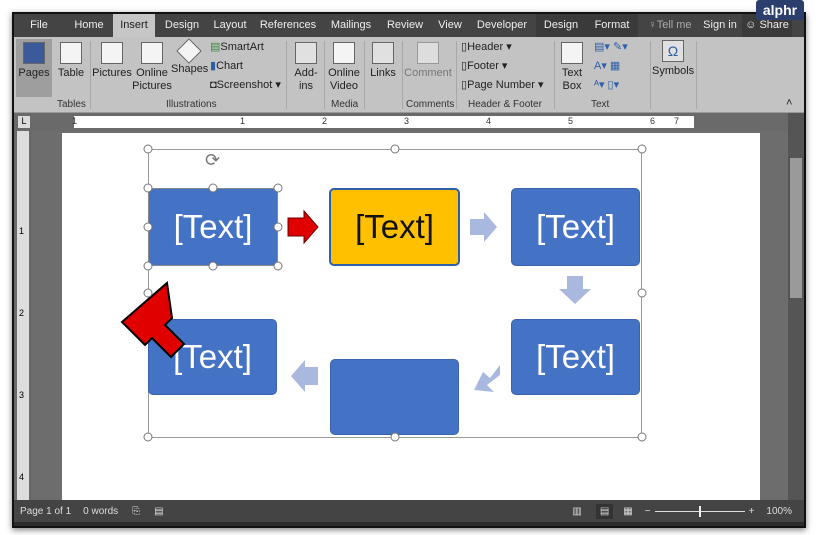 The width and height of the screenshot is (816, 535). What do you see at coordinates (303, 227) in the screenshot?
I see `arrow-right-red` at bounding box center [303, 227].